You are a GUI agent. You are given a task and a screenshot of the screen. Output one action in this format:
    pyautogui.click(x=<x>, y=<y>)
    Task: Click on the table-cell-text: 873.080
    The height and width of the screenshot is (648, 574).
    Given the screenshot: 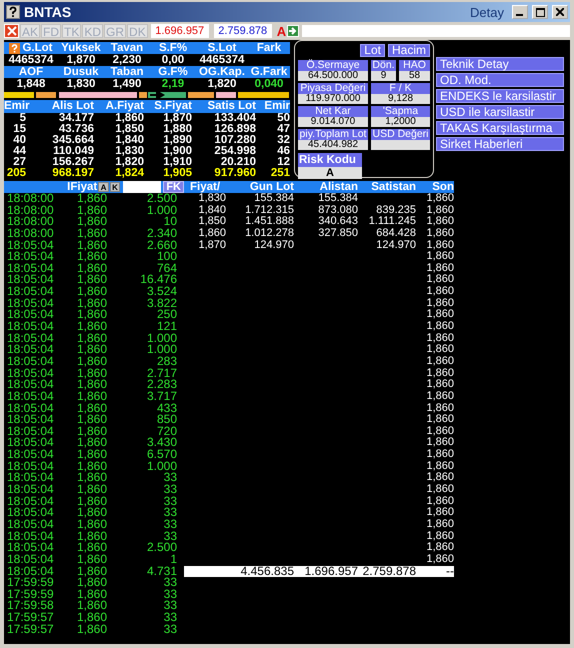 What is the action you would take?
    pyautogui.click(x=337, y=210)
    